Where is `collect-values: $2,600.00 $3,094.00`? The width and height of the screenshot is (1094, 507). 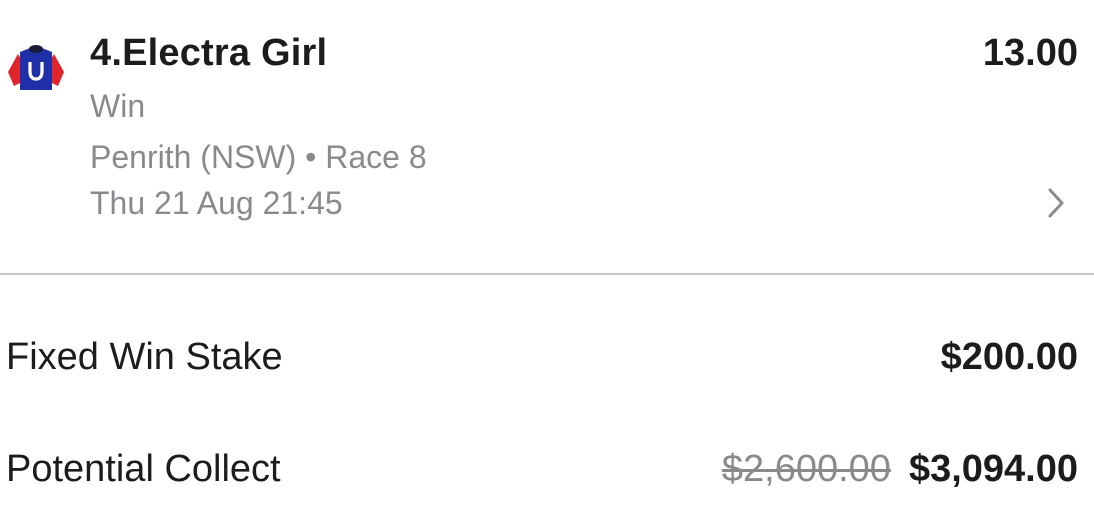 collect-values: $2,600.00 $3,094.00 is located at coordinates (900, 469).